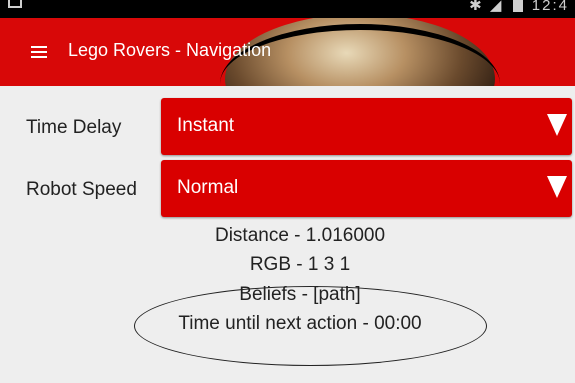 This screenshot has width=575, height=383. I want to click on robot-speed-value: Normal, so click(208, 187).